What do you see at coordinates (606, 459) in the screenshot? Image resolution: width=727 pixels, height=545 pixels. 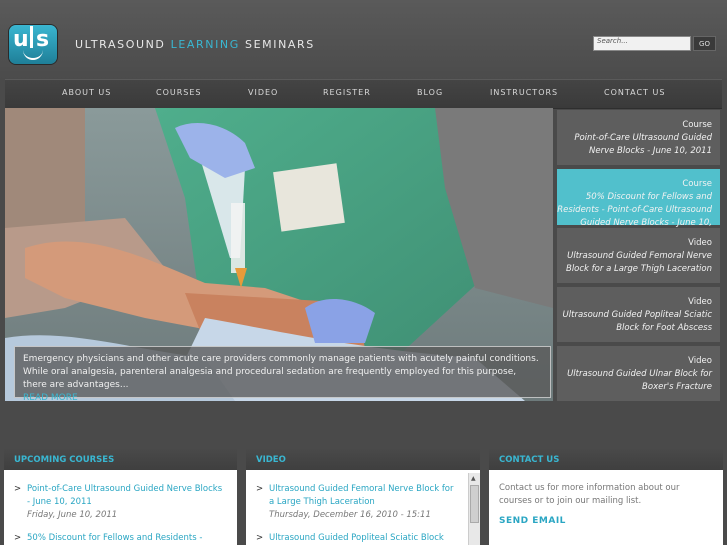 I see `contact-heading: CONTACT US` at bounding box center [606, 459].